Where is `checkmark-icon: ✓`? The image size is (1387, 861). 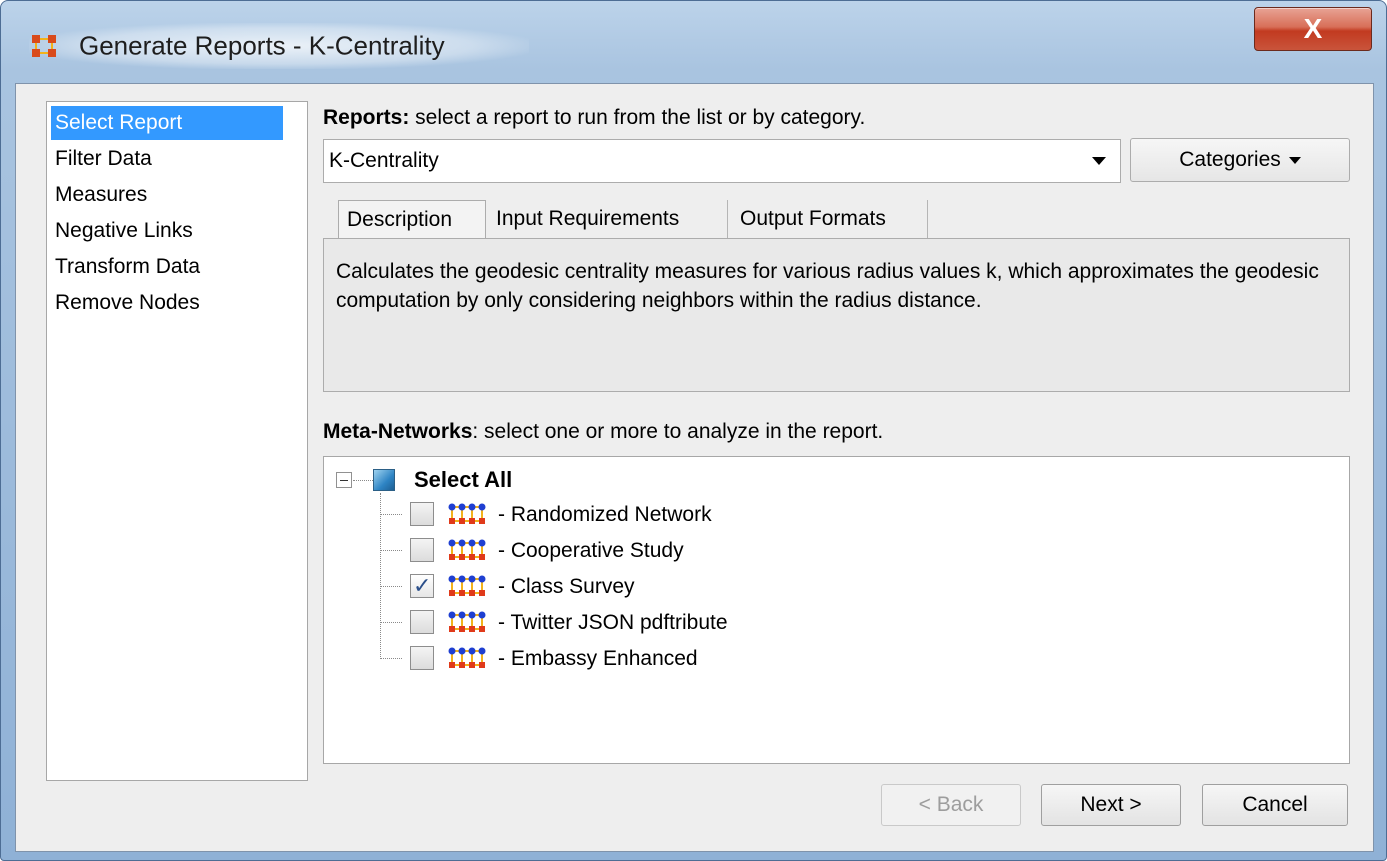 checkmark-icon: ✓ is located at coordinates (422, 585).